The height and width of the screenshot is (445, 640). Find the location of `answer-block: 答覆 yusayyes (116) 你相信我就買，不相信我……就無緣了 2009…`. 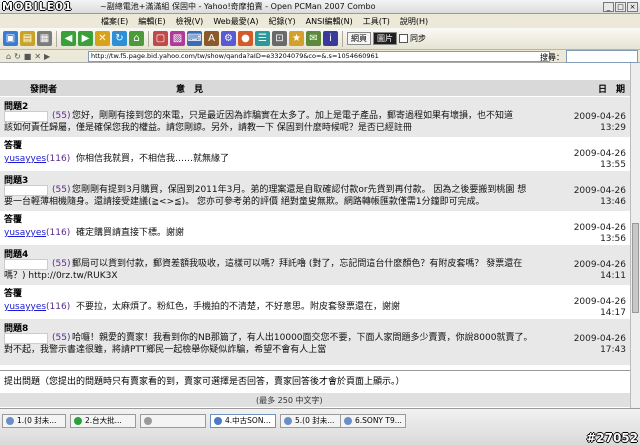

answer-block: 答覆 yusayyes (116) 你相信我就買，不相信我……就無緣了 2009… is located at coordinates (315, 154).